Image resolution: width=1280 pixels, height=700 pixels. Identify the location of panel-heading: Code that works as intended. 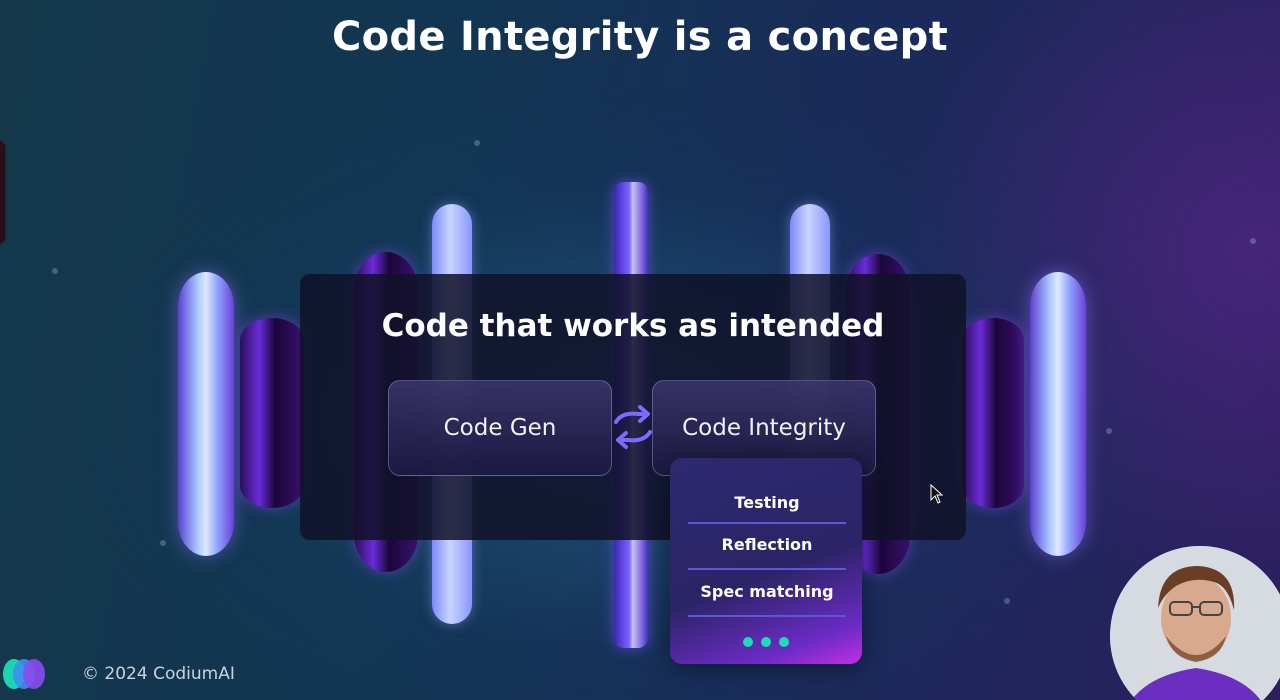
(633, 326).